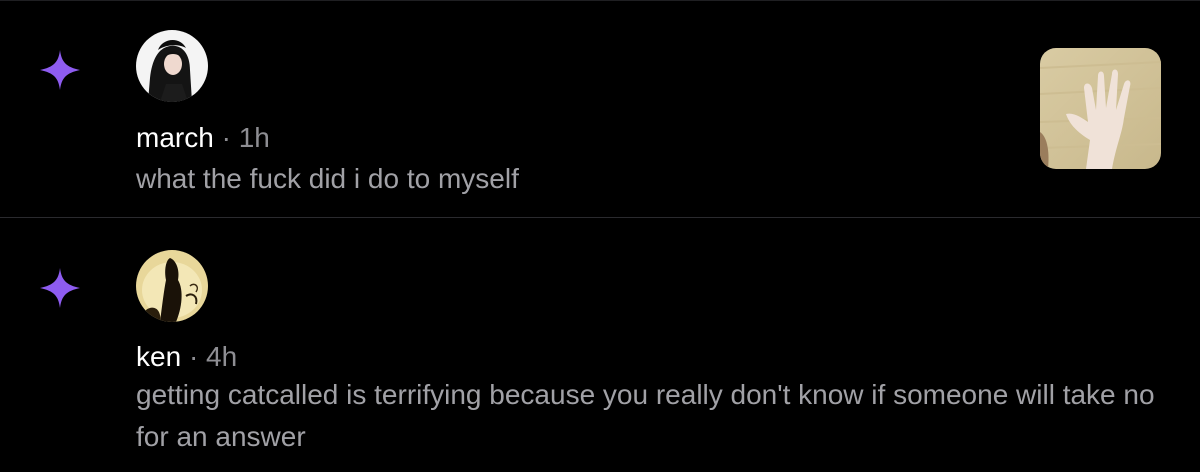  I want to click on post-thumbnail, so click(1100, 108).